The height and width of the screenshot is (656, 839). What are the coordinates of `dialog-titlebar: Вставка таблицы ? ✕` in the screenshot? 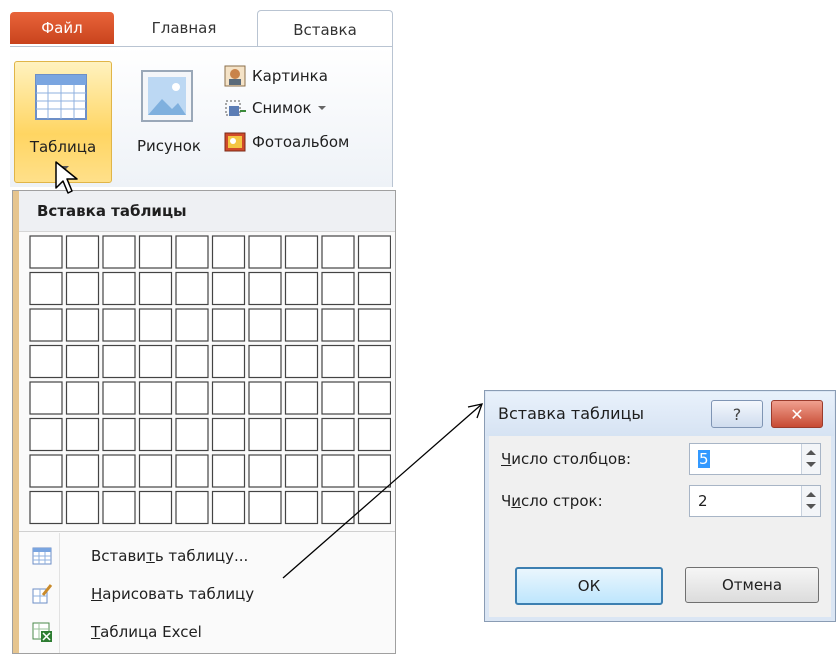 It's located at (660, 414).